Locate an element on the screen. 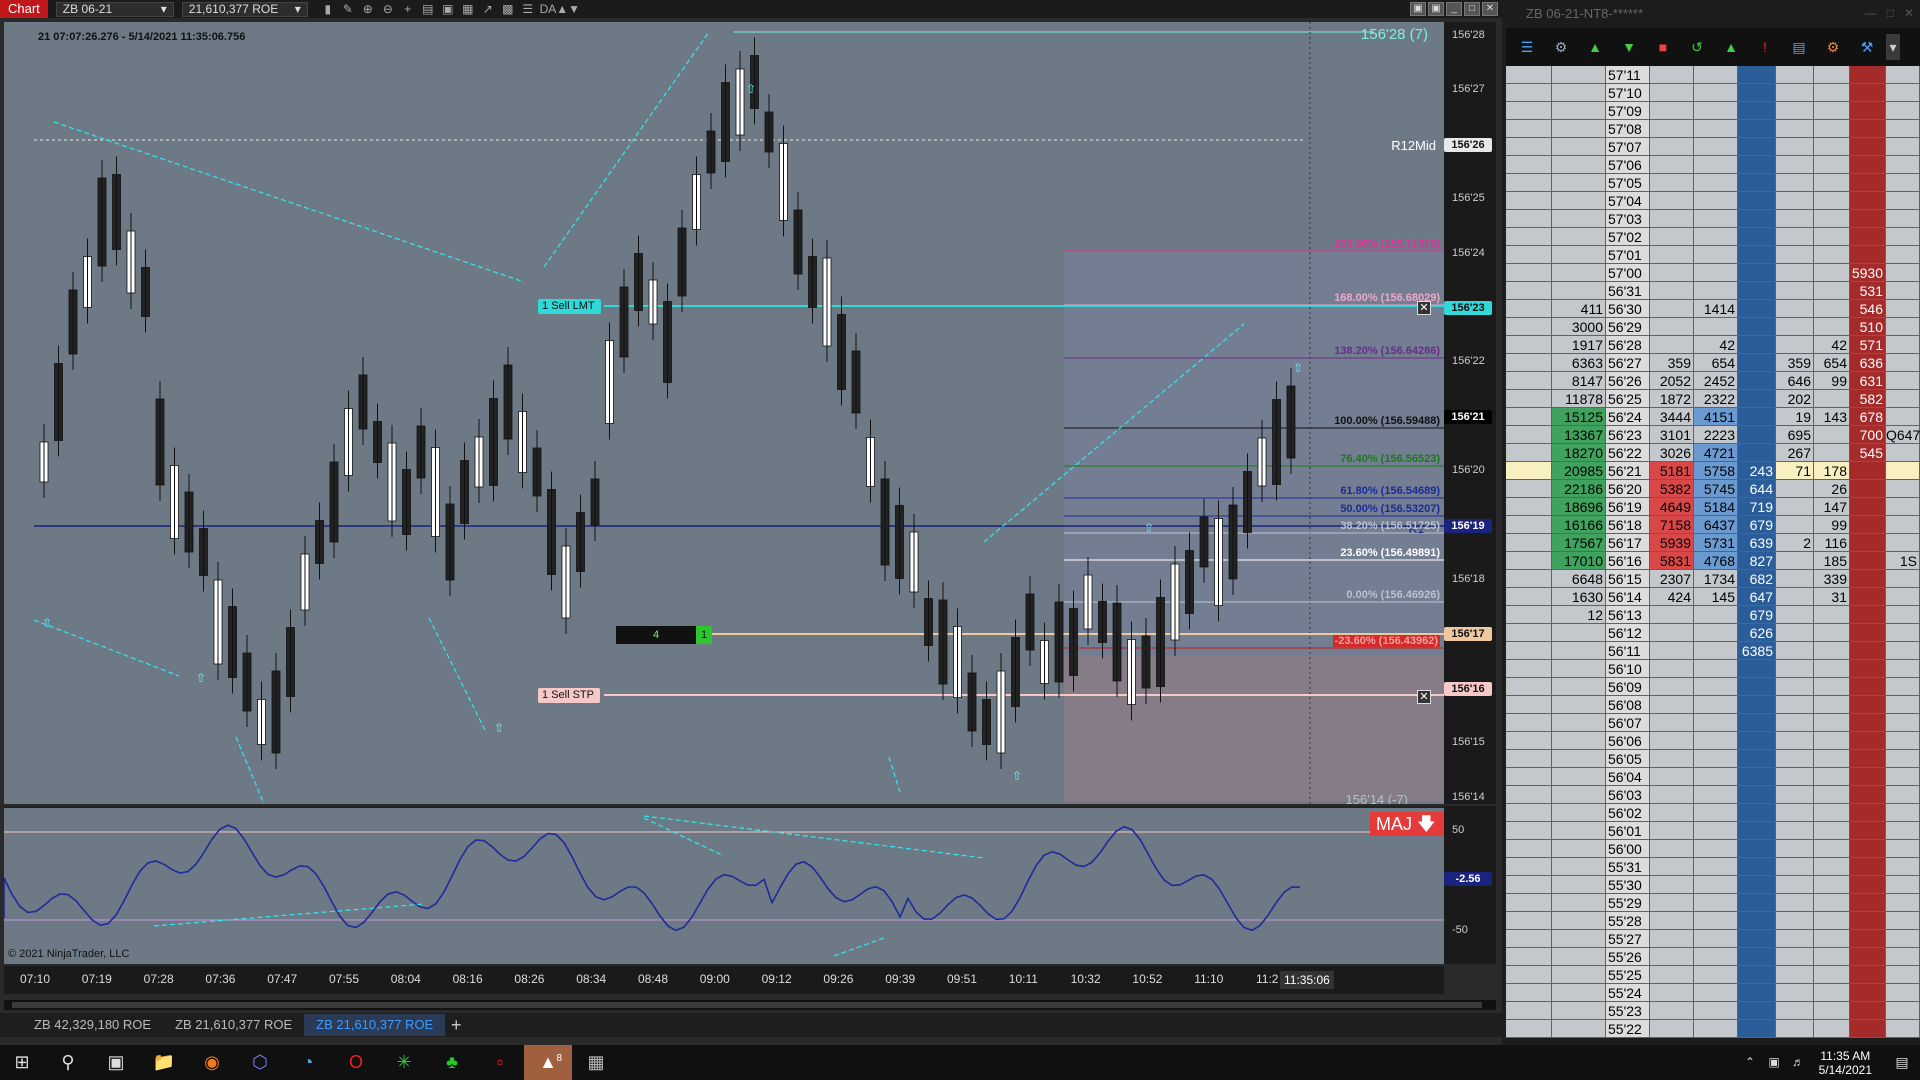 Image resolution: width=1920 pixels, height=1080 pixels. close-icon: ✕ is located at coordinates (1909, 13).